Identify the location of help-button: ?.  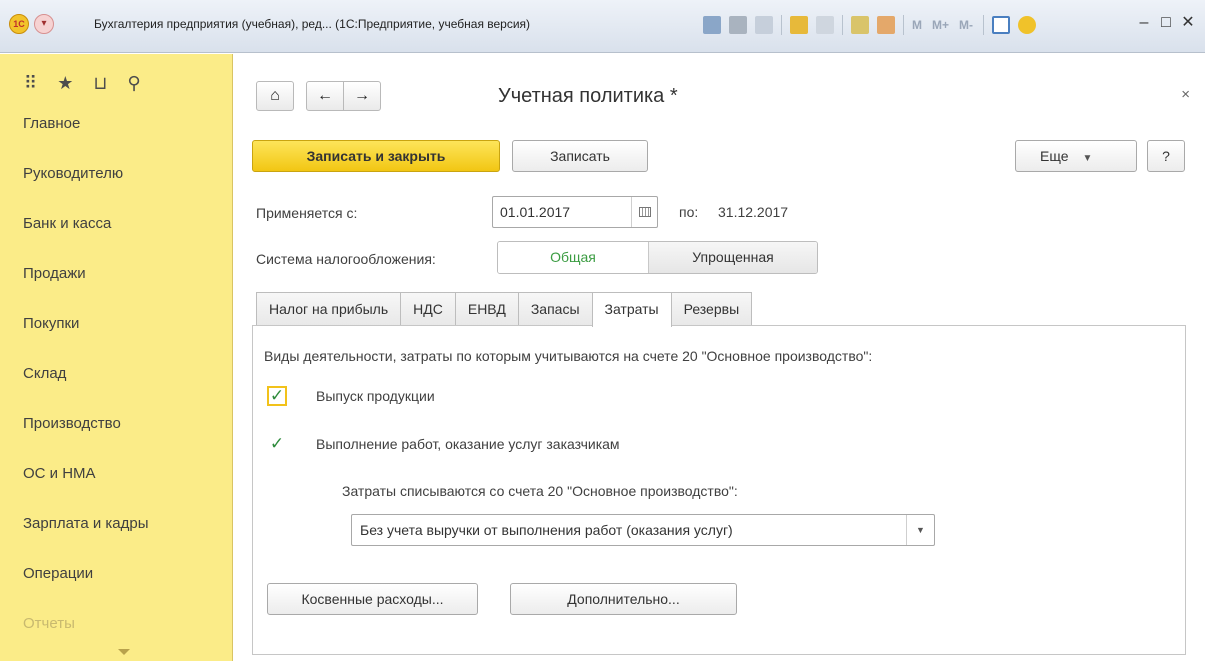
(1166, 156).